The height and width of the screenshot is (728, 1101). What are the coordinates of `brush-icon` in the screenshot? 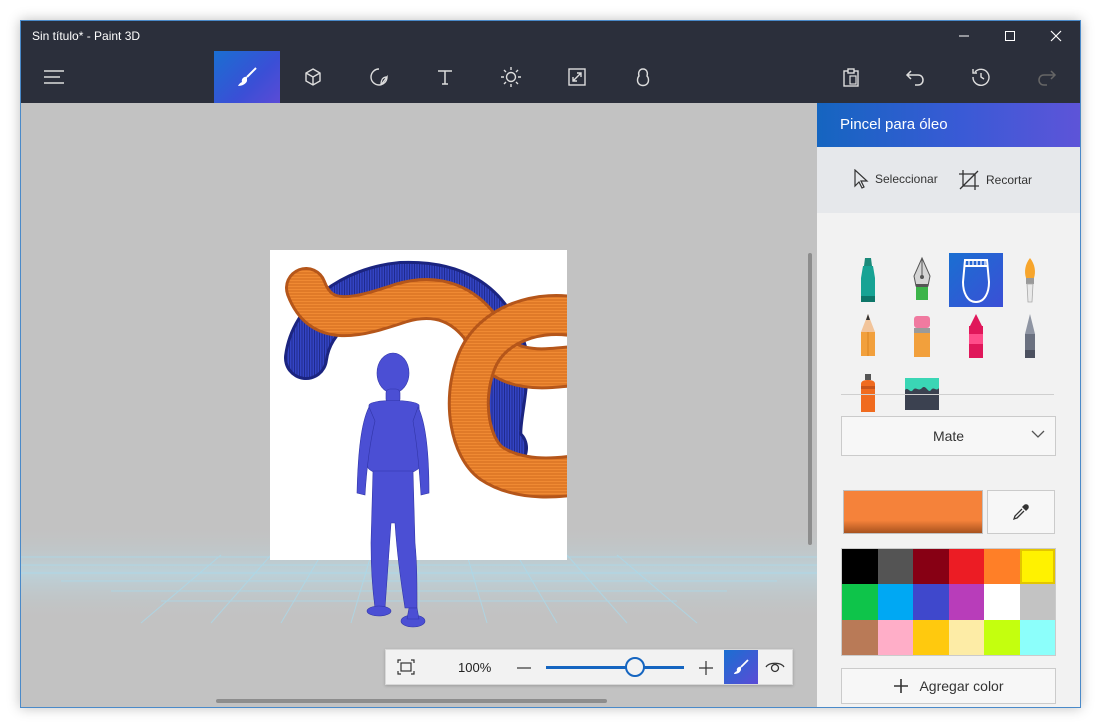 It's located at (741, 666).